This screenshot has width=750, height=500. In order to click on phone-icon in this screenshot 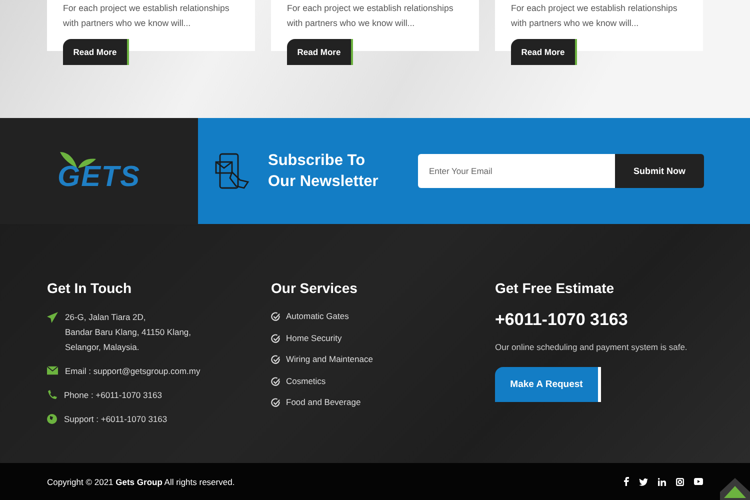, I will do `click(52, 395)`.